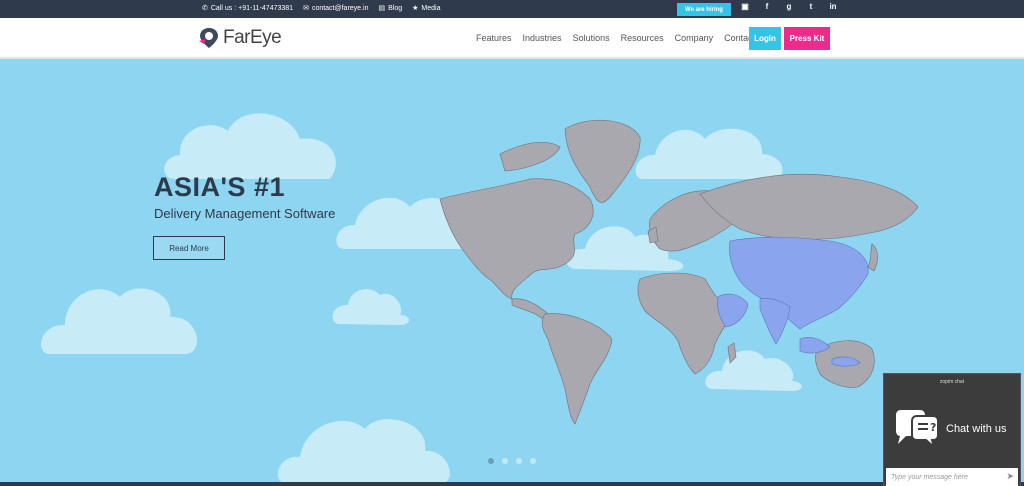  I want to click on chat-brand: zopim chat, so click(952, 382).